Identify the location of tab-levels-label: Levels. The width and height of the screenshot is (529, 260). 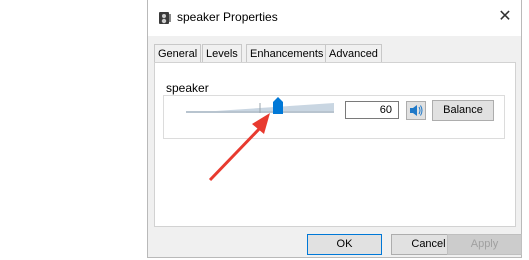
(222, 54).